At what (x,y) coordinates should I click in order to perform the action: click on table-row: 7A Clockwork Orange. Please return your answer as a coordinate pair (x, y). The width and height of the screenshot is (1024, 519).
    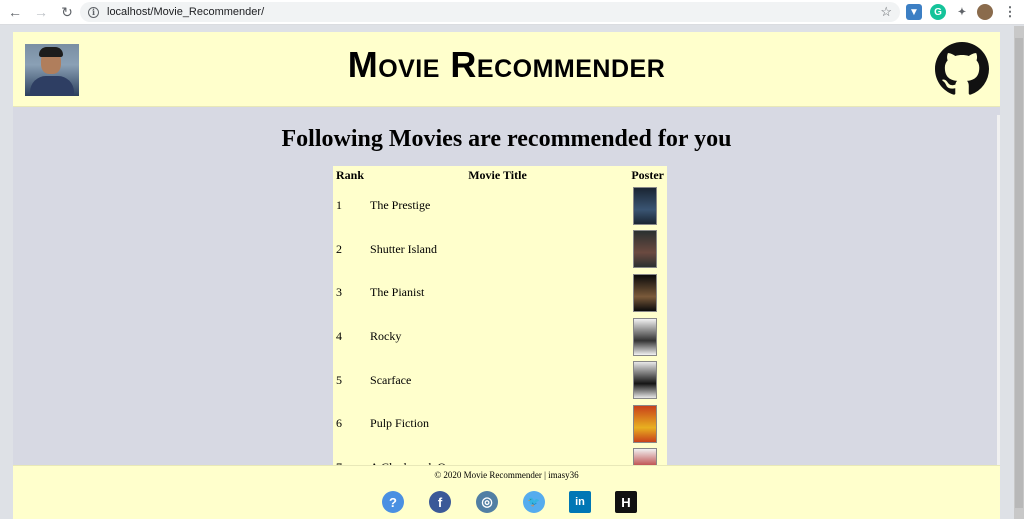
    Looking at the image, I should click on (500, 456).